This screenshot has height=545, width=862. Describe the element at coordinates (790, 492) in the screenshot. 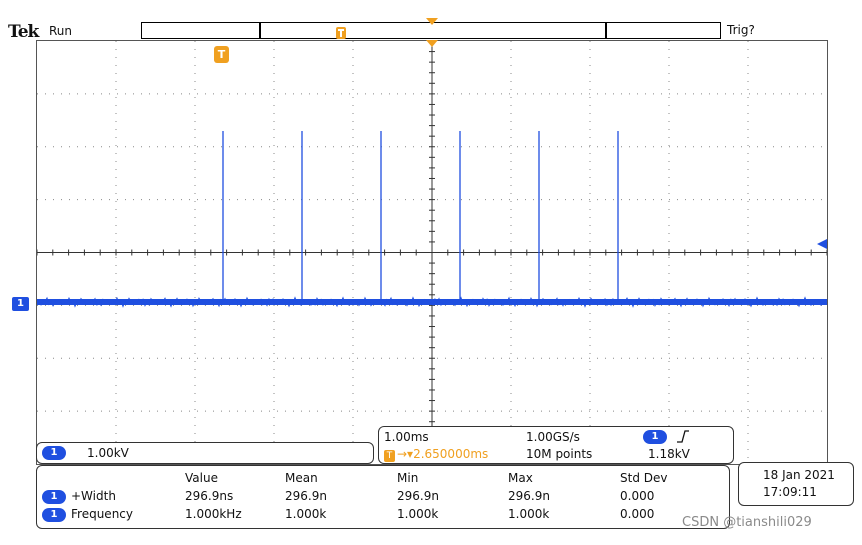

I see `time: 17:09:11` at that location.